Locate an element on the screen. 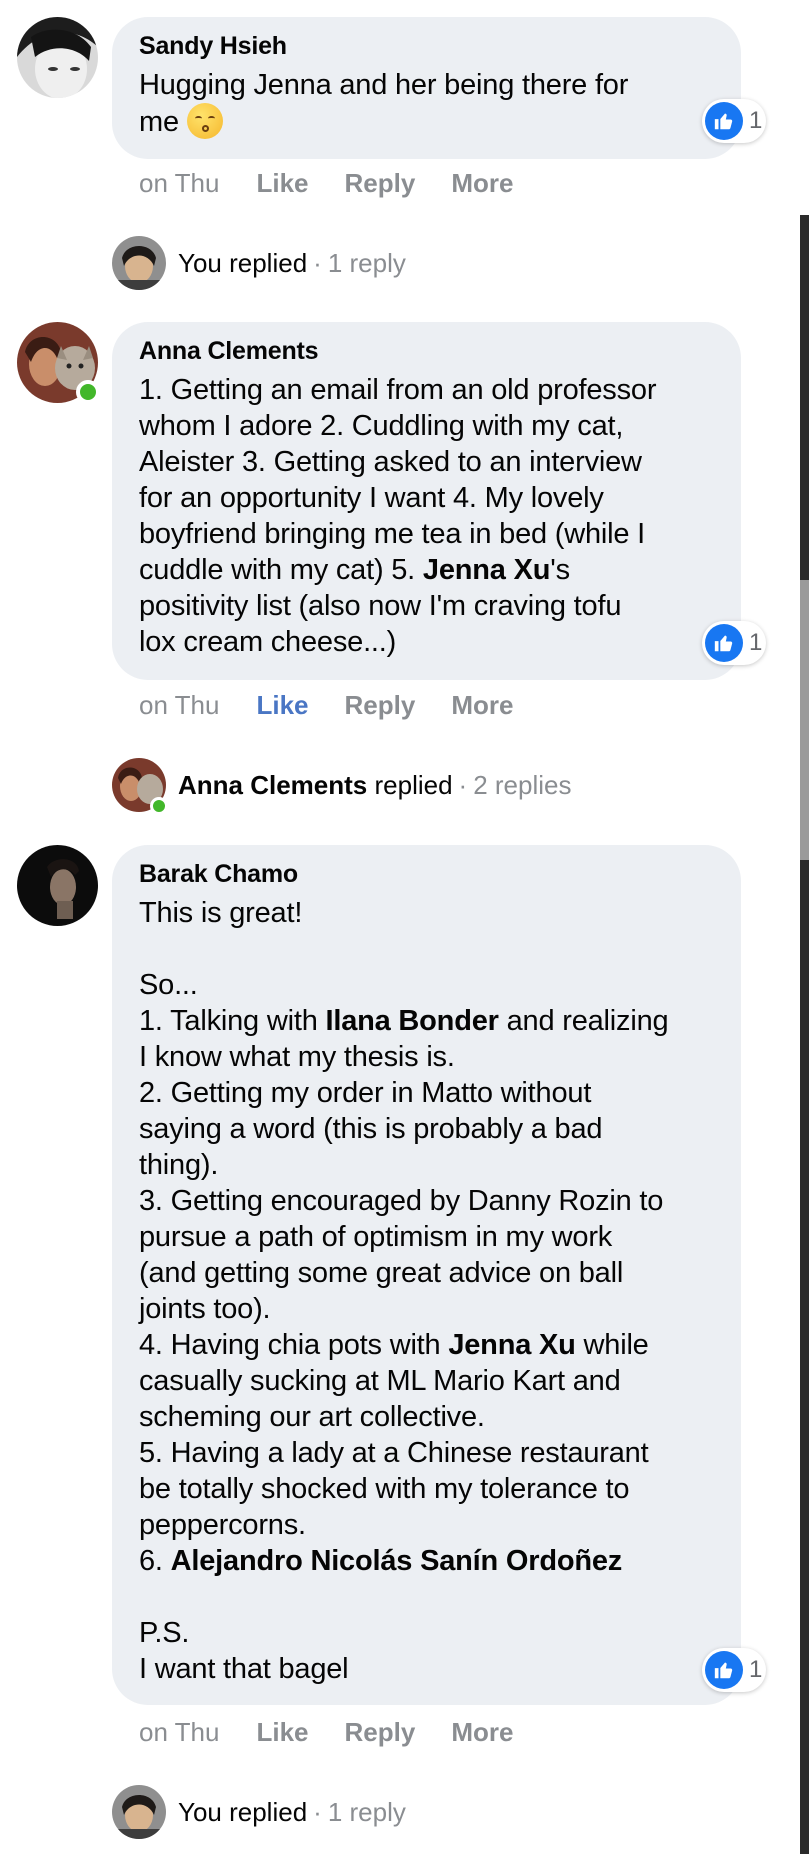 Image resolution: width=809 pixels, height=1854 pixels. comment-line-text: cuddle with my cat) 5. is located at coordinates (281, 570).